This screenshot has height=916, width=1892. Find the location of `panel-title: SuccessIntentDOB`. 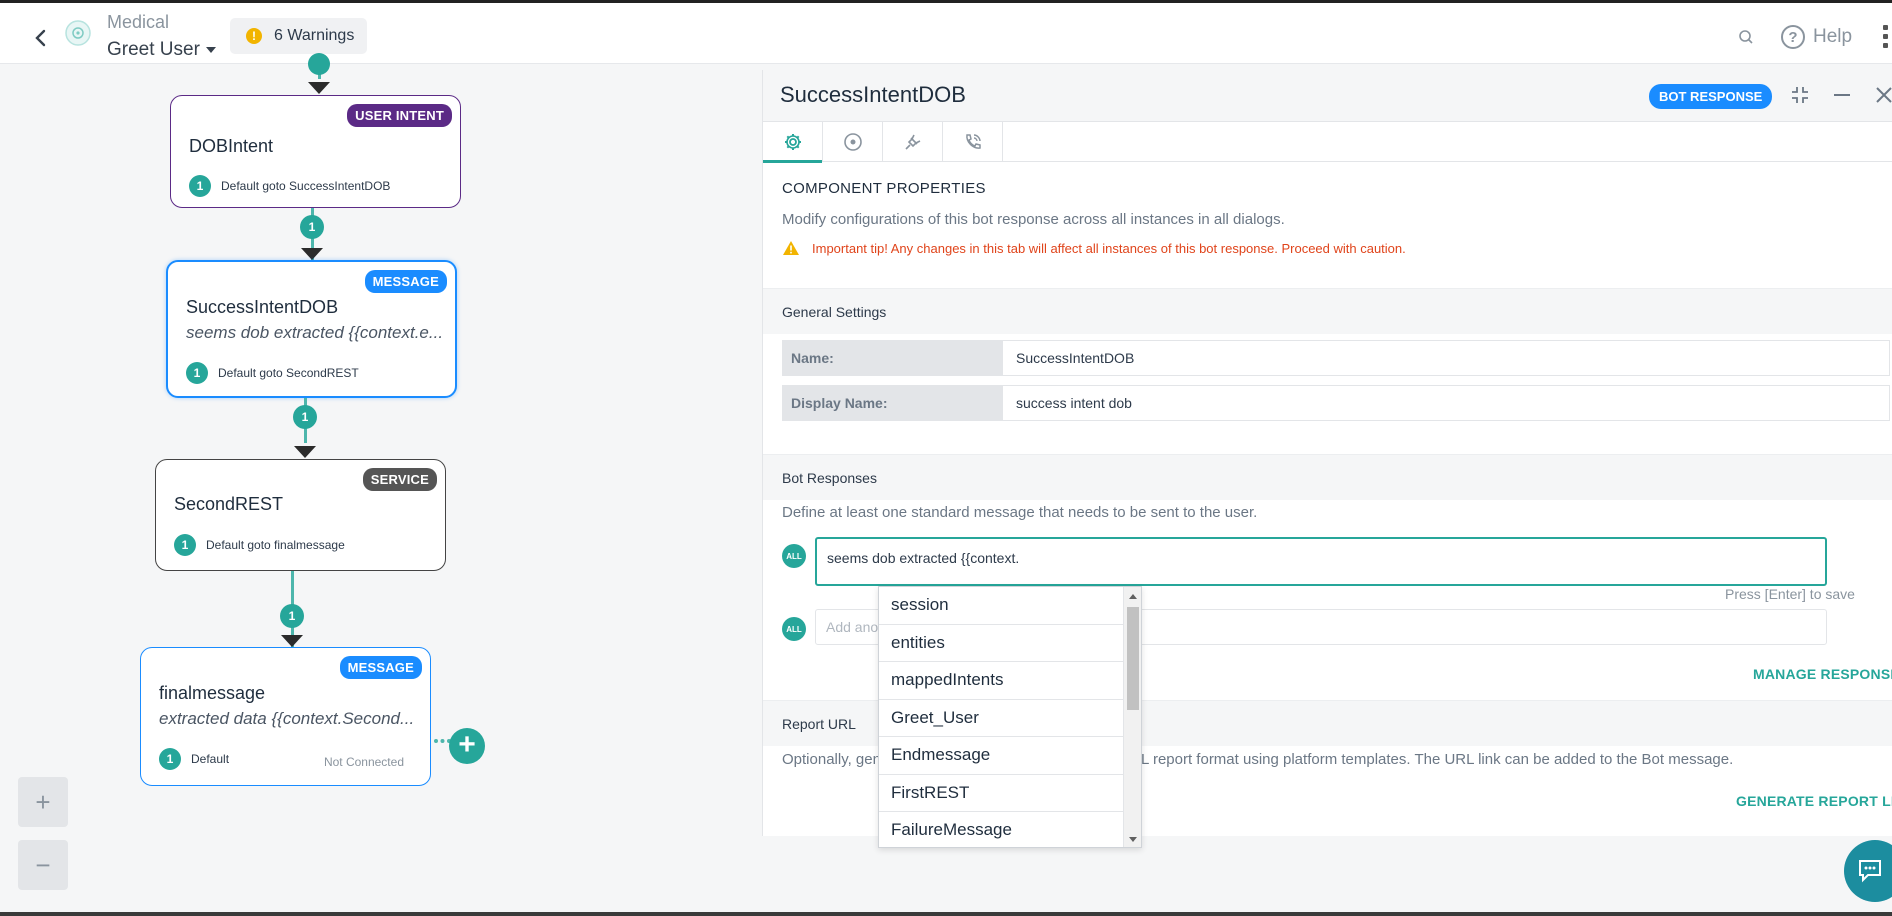

panel-title: SuccessIntentDOB is located at coordinates (873, 94).